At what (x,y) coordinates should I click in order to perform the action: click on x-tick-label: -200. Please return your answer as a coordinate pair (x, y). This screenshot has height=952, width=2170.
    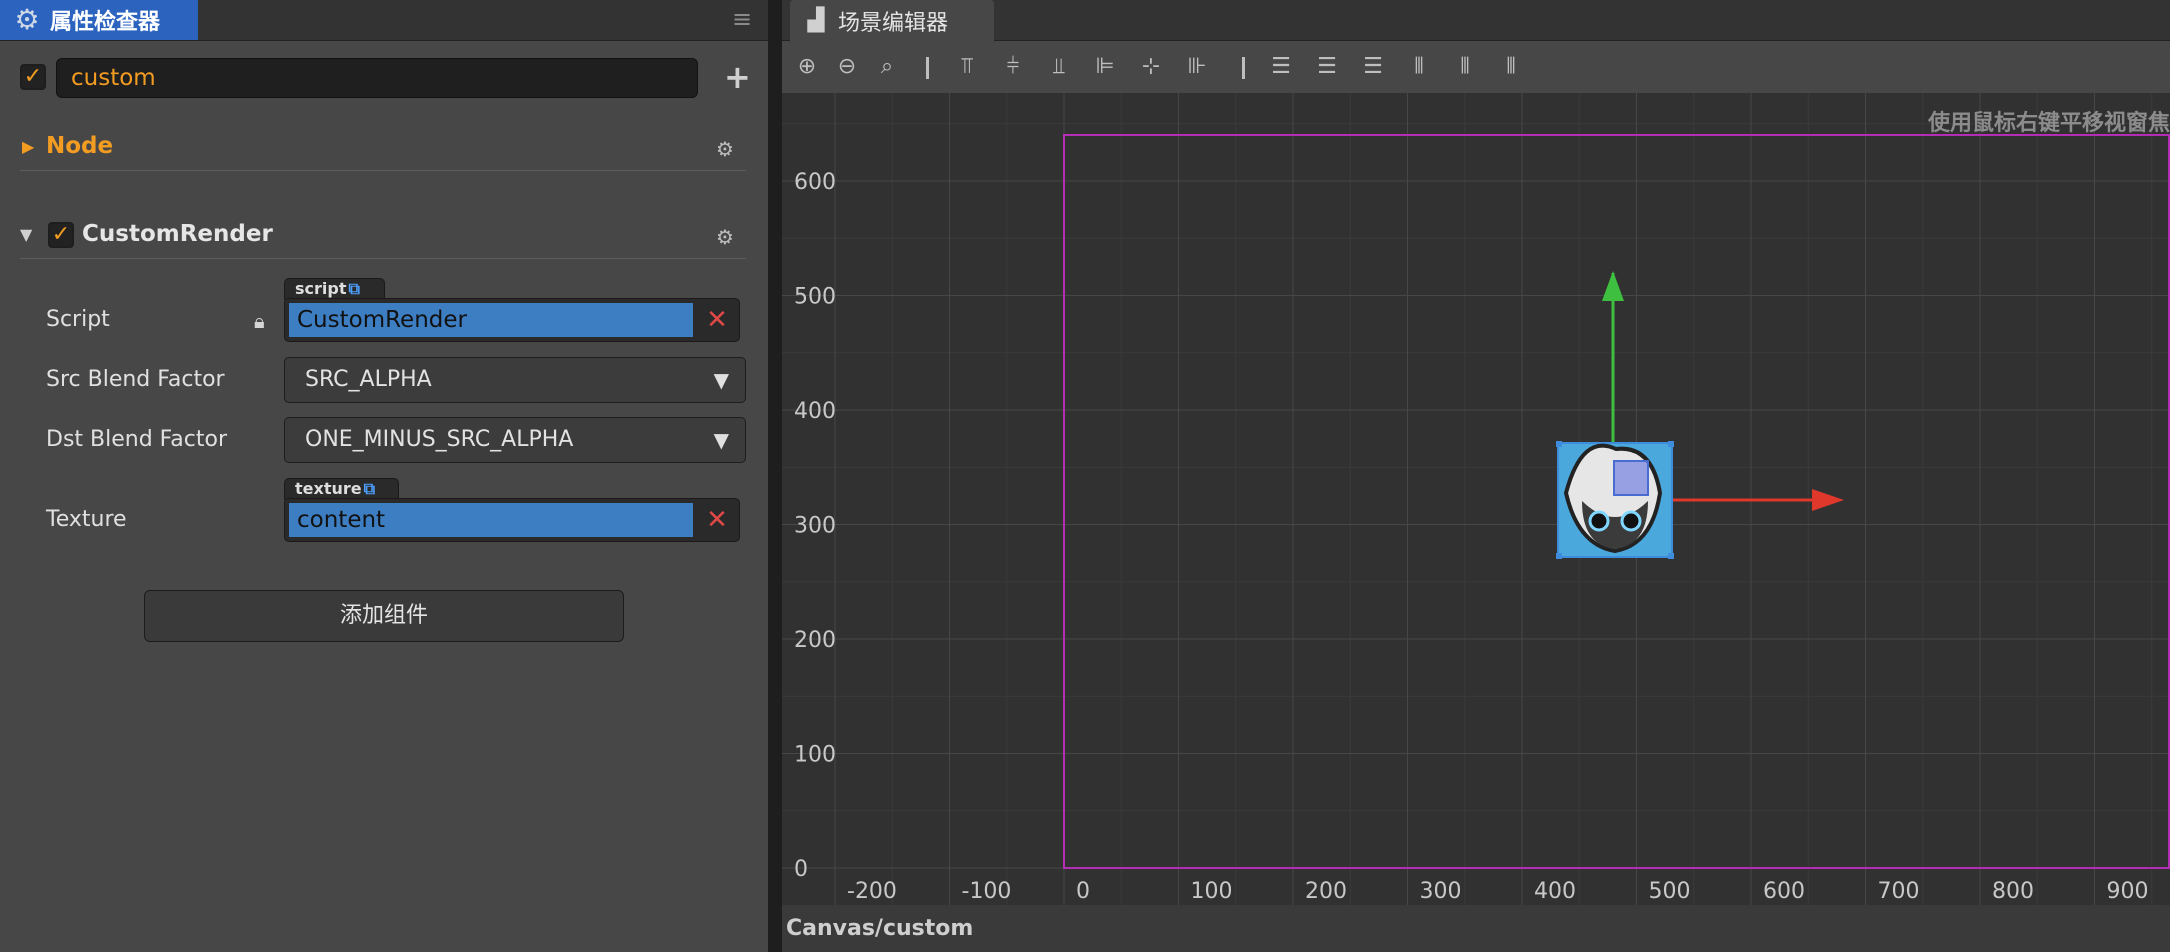
    Looking at the image, I should click on (872, 891).